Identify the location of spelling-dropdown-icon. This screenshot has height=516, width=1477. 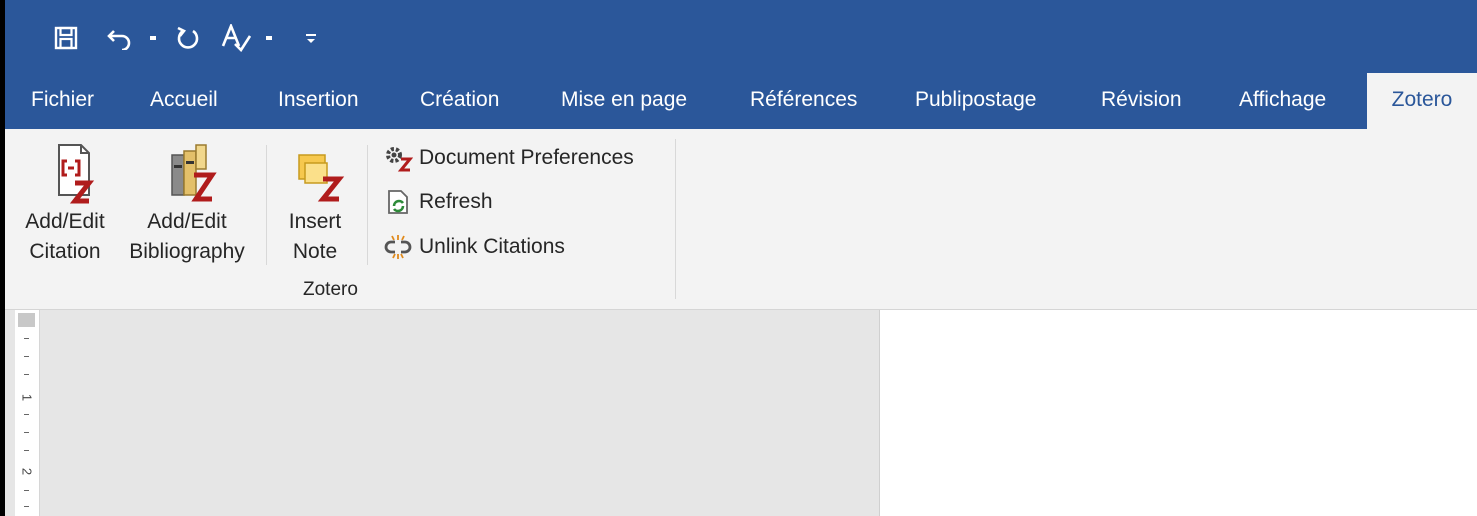
(269, 38).